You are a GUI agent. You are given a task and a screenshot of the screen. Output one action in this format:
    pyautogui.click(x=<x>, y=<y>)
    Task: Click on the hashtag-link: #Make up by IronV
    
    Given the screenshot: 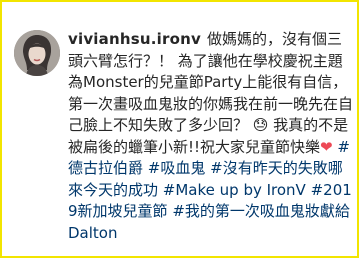 What is the action you would take?
    pyautogui.click(x=234, y=190)
    